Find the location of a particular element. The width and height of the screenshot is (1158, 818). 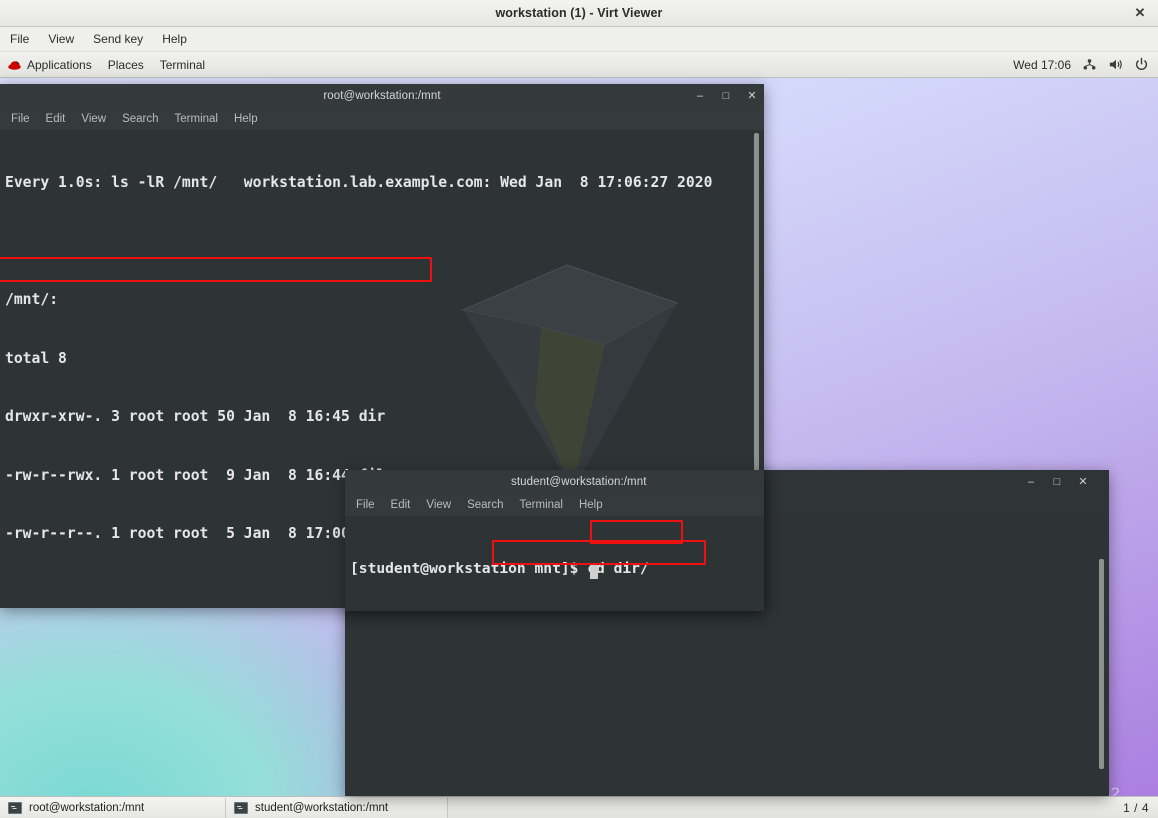

terminal2-line-0: [student@workstation mnt]$ cd dir/ is located at coordinates (499, 568).